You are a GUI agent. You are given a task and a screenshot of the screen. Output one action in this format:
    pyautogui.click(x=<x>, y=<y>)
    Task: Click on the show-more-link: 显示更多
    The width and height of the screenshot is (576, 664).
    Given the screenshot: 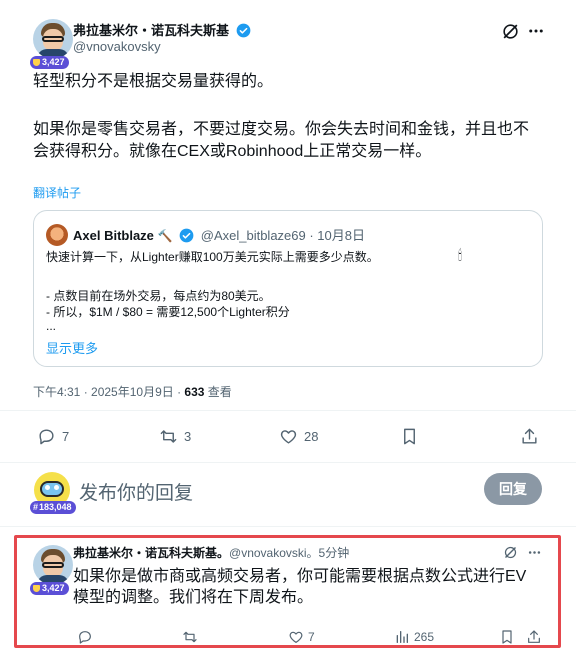 What is the action you would take?
    pyautogui.click(x=72, y=347)
    